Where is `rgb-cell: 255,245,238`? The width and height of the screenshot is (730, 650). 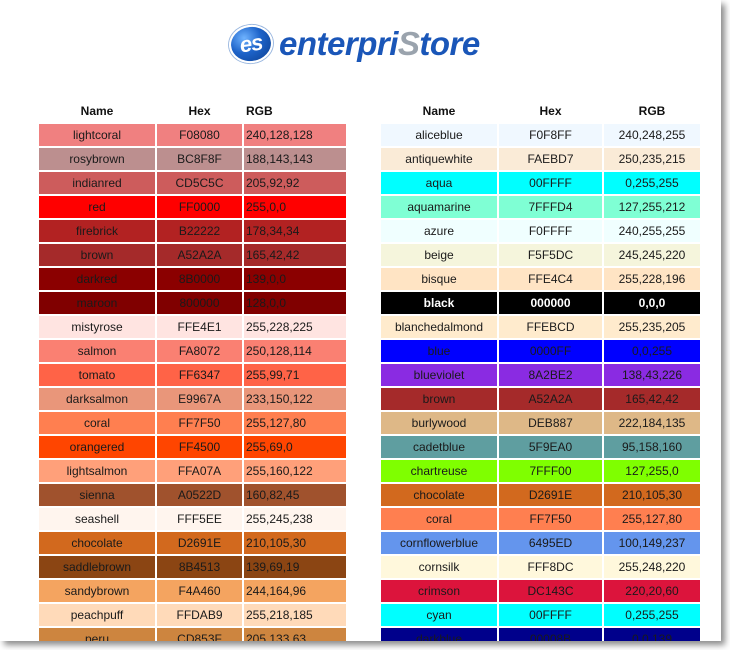
rgb-cell: 255,245,238 is located at coordinates (295, 519).